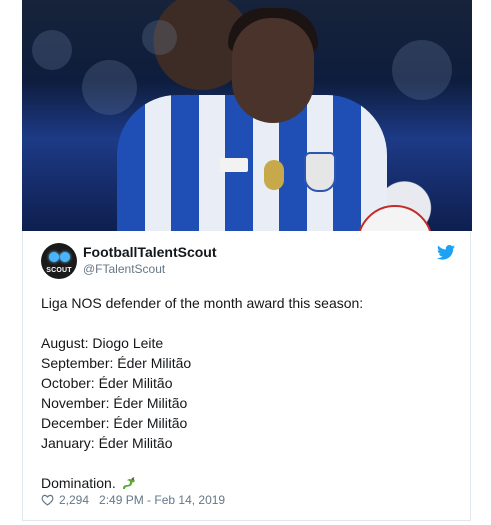  What do you see at coordinates (65, 257) in the screenshot?
I see `avatar-eye-right` at bounding box center [65, 257].